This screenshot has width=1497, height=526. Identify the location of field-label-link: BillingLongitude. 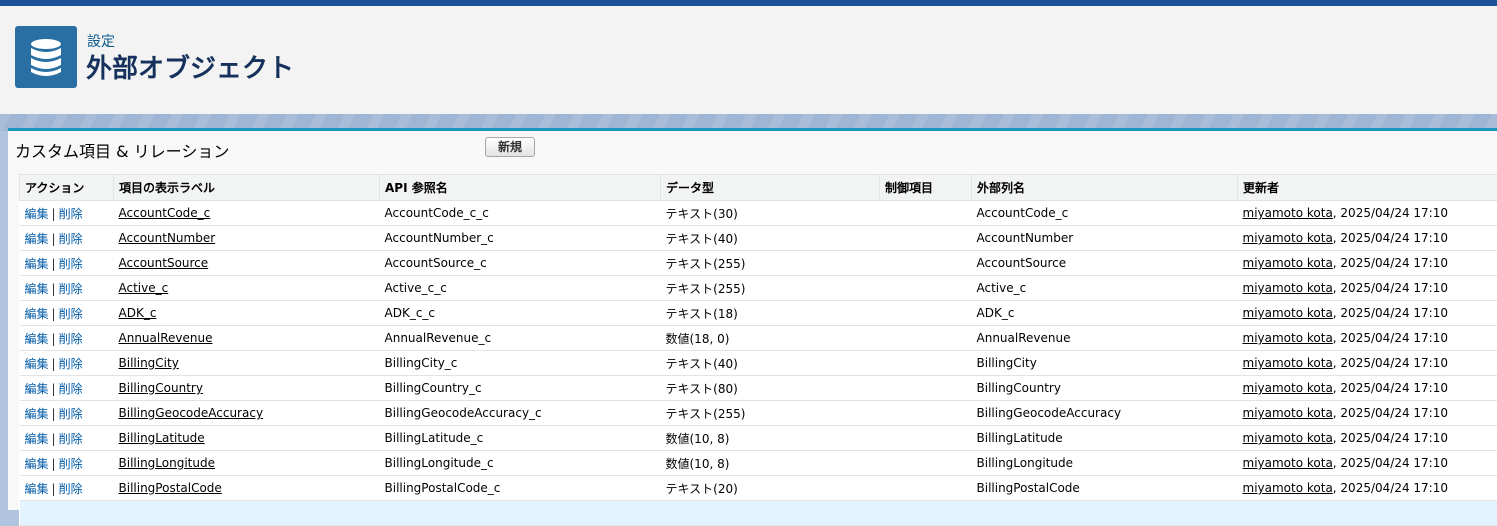
(167, 463).